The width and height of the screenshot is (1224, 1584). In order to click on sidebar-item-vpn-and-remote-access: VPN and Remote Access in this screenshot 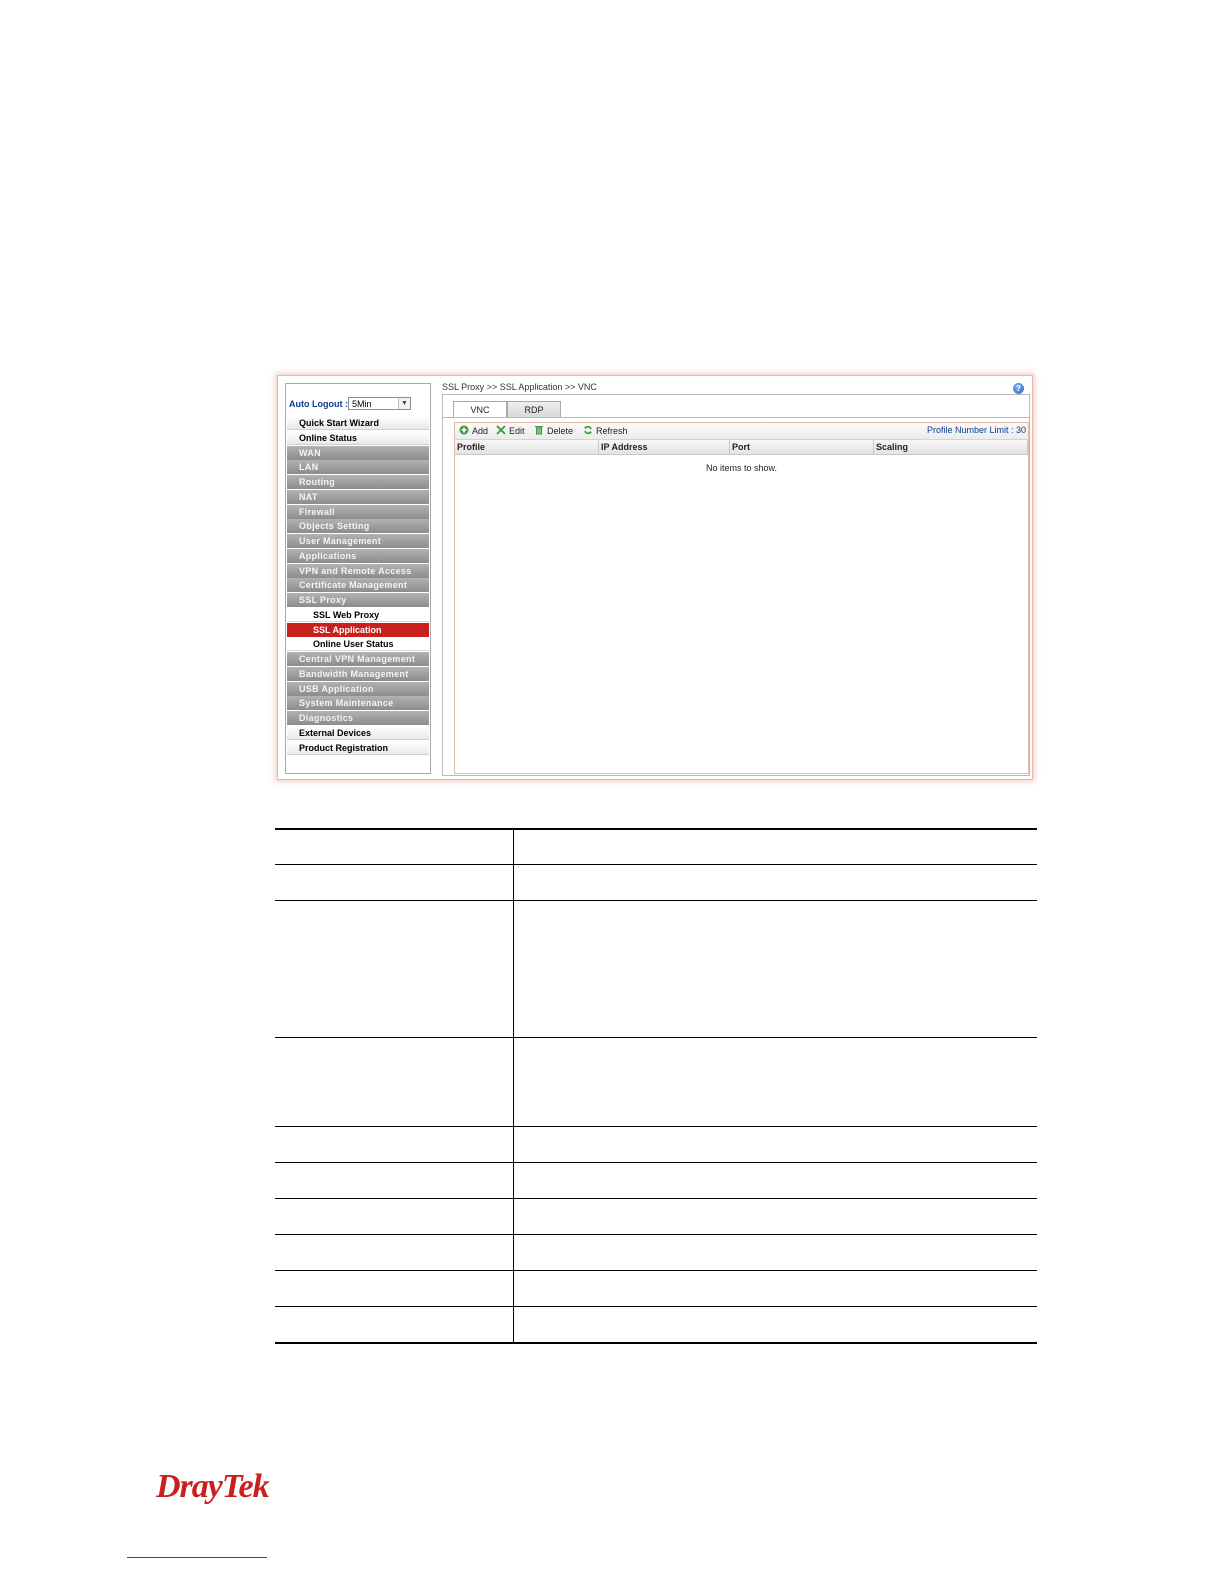, I will do `click(358, 570)`.